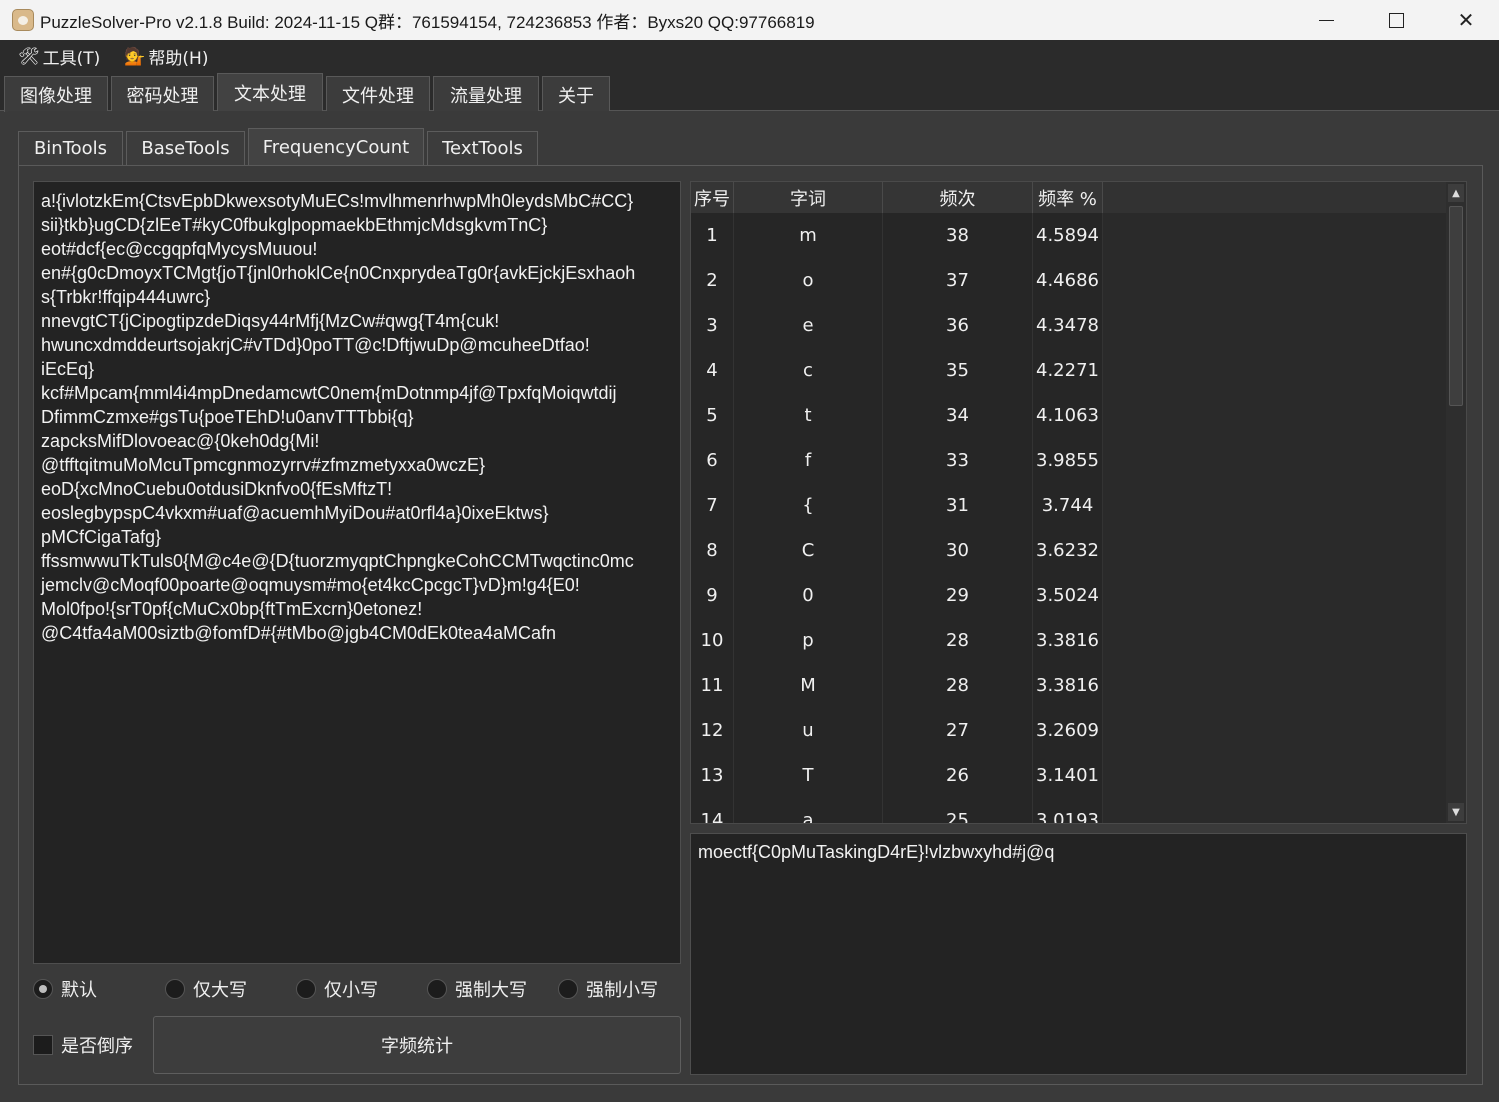 The width and height of the screenshot is (1499, 1102). Describe the element at coordinates (491, 990) in the screenshot. I see `radio-label: 强制大写` at that location.